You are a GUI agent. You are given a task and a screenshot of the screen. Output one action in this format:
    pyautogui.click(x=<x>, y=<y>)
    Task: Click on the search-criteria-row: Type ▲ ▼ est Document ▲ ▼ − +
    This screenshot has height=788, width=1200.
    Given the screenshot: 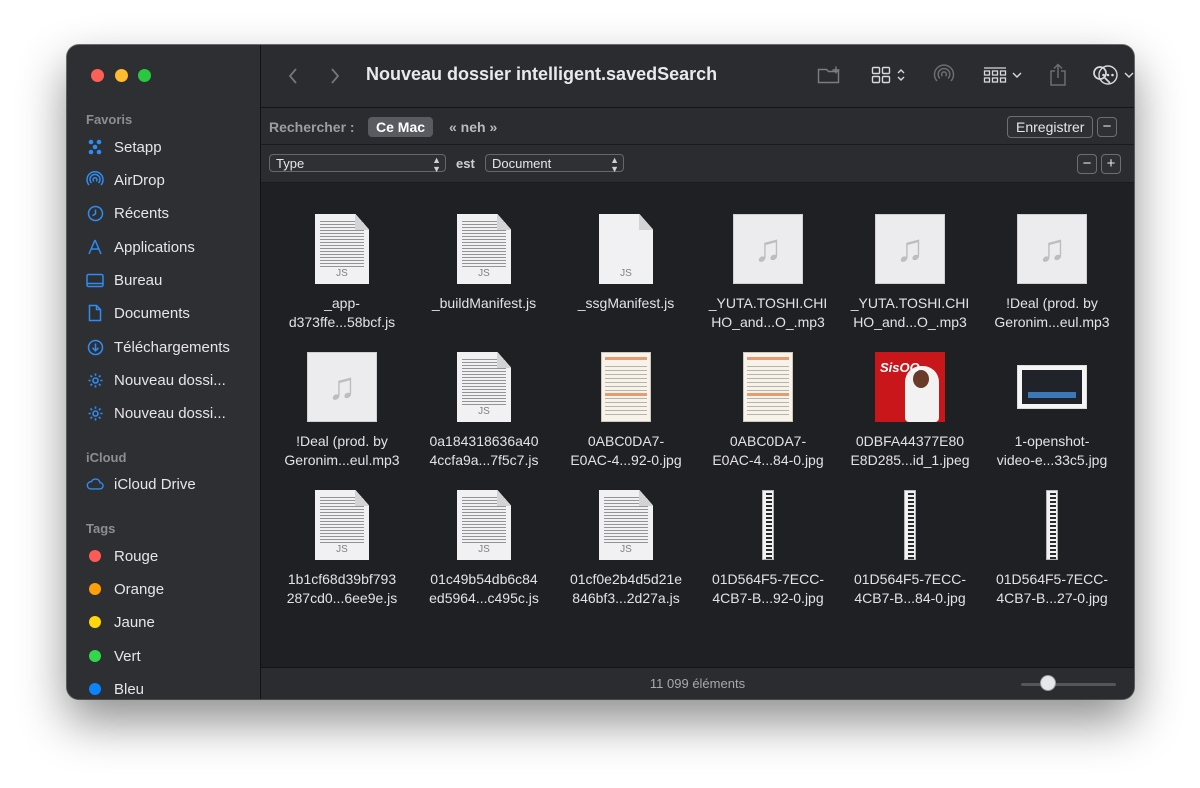 What is the action you would take?
    pyautogui.click(x=697, y=164)
    